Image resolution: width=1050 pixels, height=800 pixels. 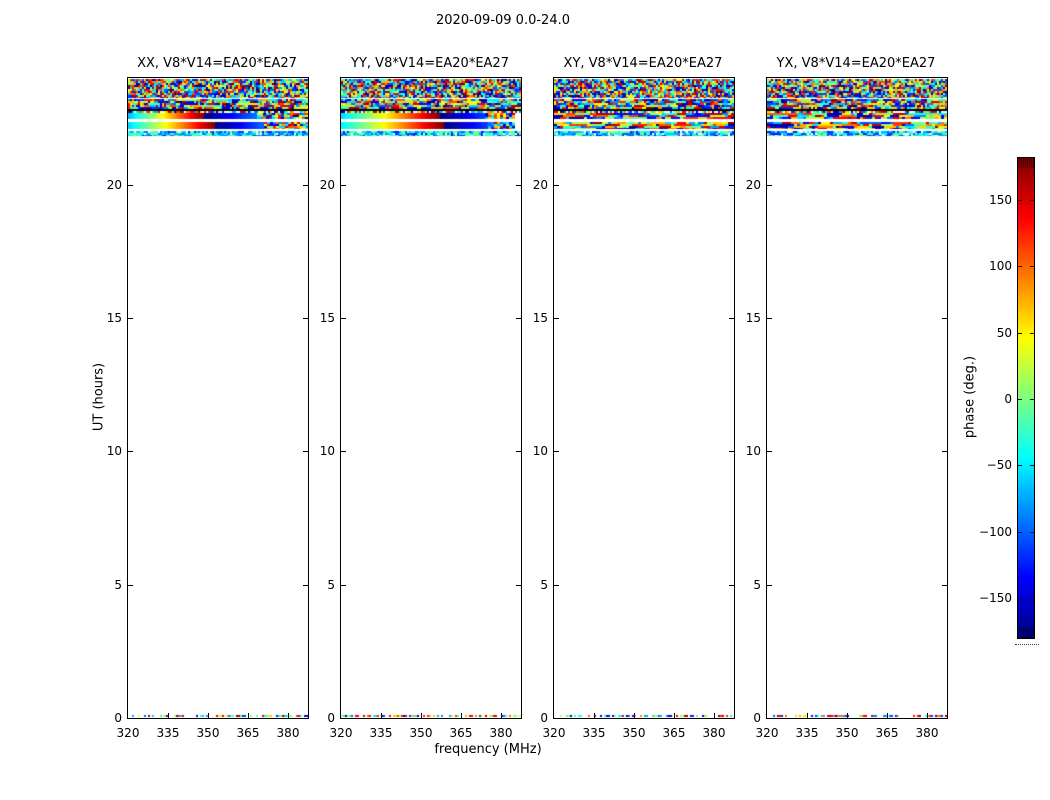 What do you see at coordinates (970, 397) in the screenshot?
I see `colorbar-label: phase (deg.)` at bounding box center [970, 397].